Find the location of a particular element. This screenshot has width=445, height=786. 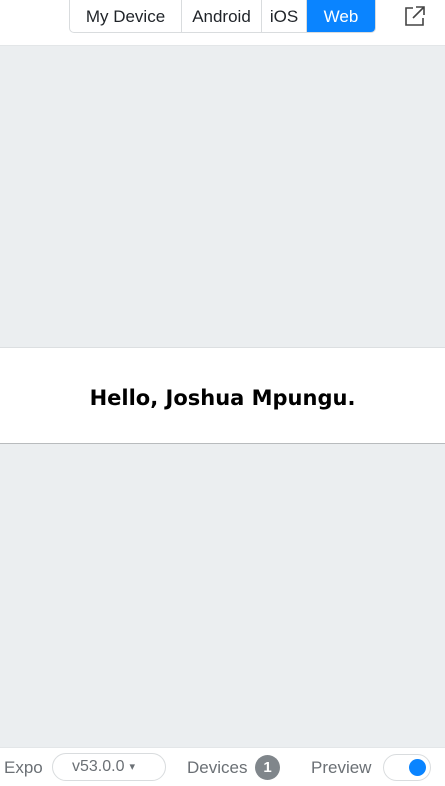

greeting-text: Hello, Joshua Mpungu. is located at coordinates (222, 397).